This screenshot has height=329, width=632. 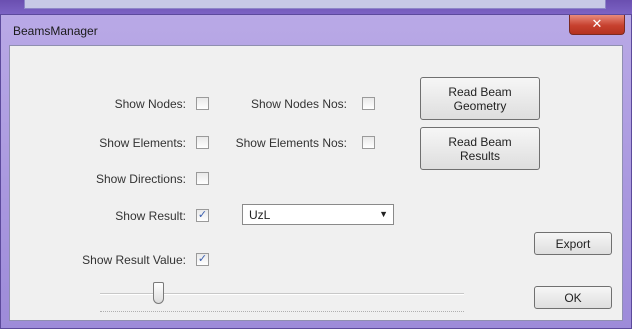 I want to click on show-result-value-label: Show Result Value:, so click(x=134, y=260).